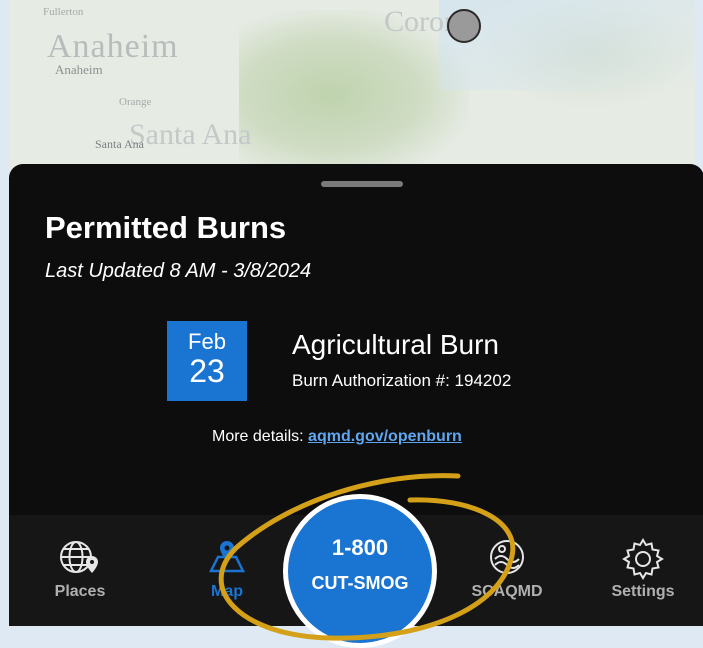 The width and height of the screenshot is (703, 648). I want to click on location-pin, so click(464, 26).